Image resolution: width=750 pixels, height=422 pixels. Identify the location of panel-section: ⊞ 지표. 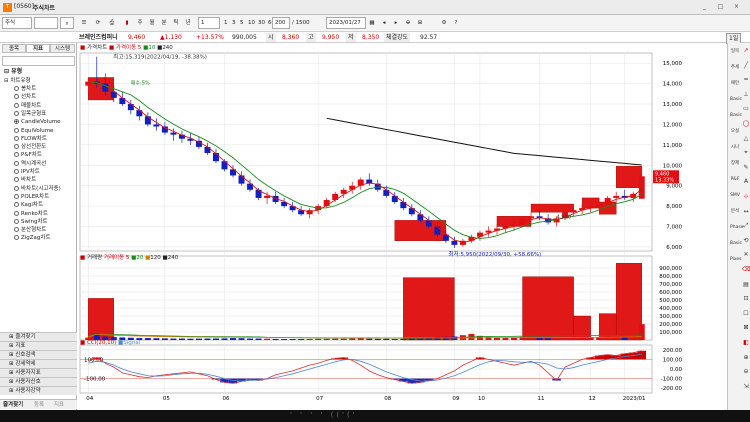
(38, 345).